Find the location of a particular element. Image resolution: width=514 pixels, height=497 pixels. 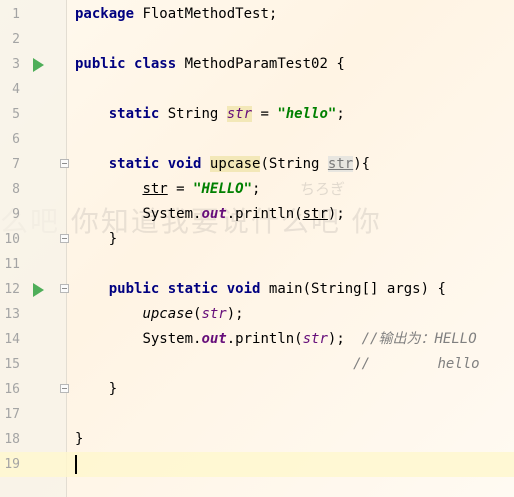

keyword: public is located at coordinates (100, 64).